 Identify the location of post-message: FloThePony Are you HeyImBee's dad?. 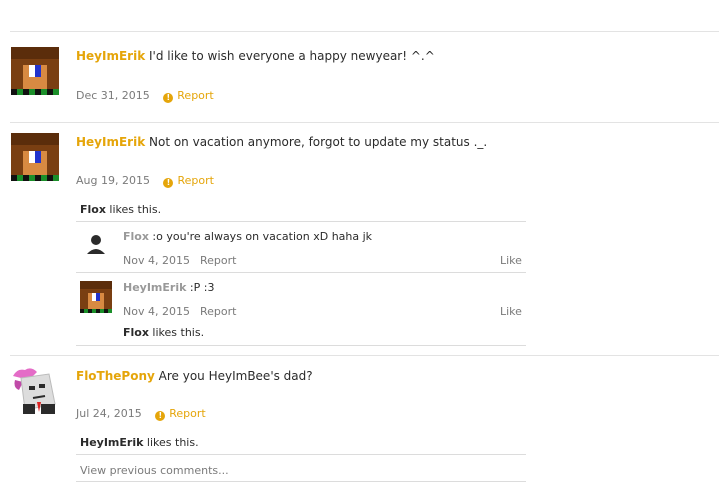
(194, 376).